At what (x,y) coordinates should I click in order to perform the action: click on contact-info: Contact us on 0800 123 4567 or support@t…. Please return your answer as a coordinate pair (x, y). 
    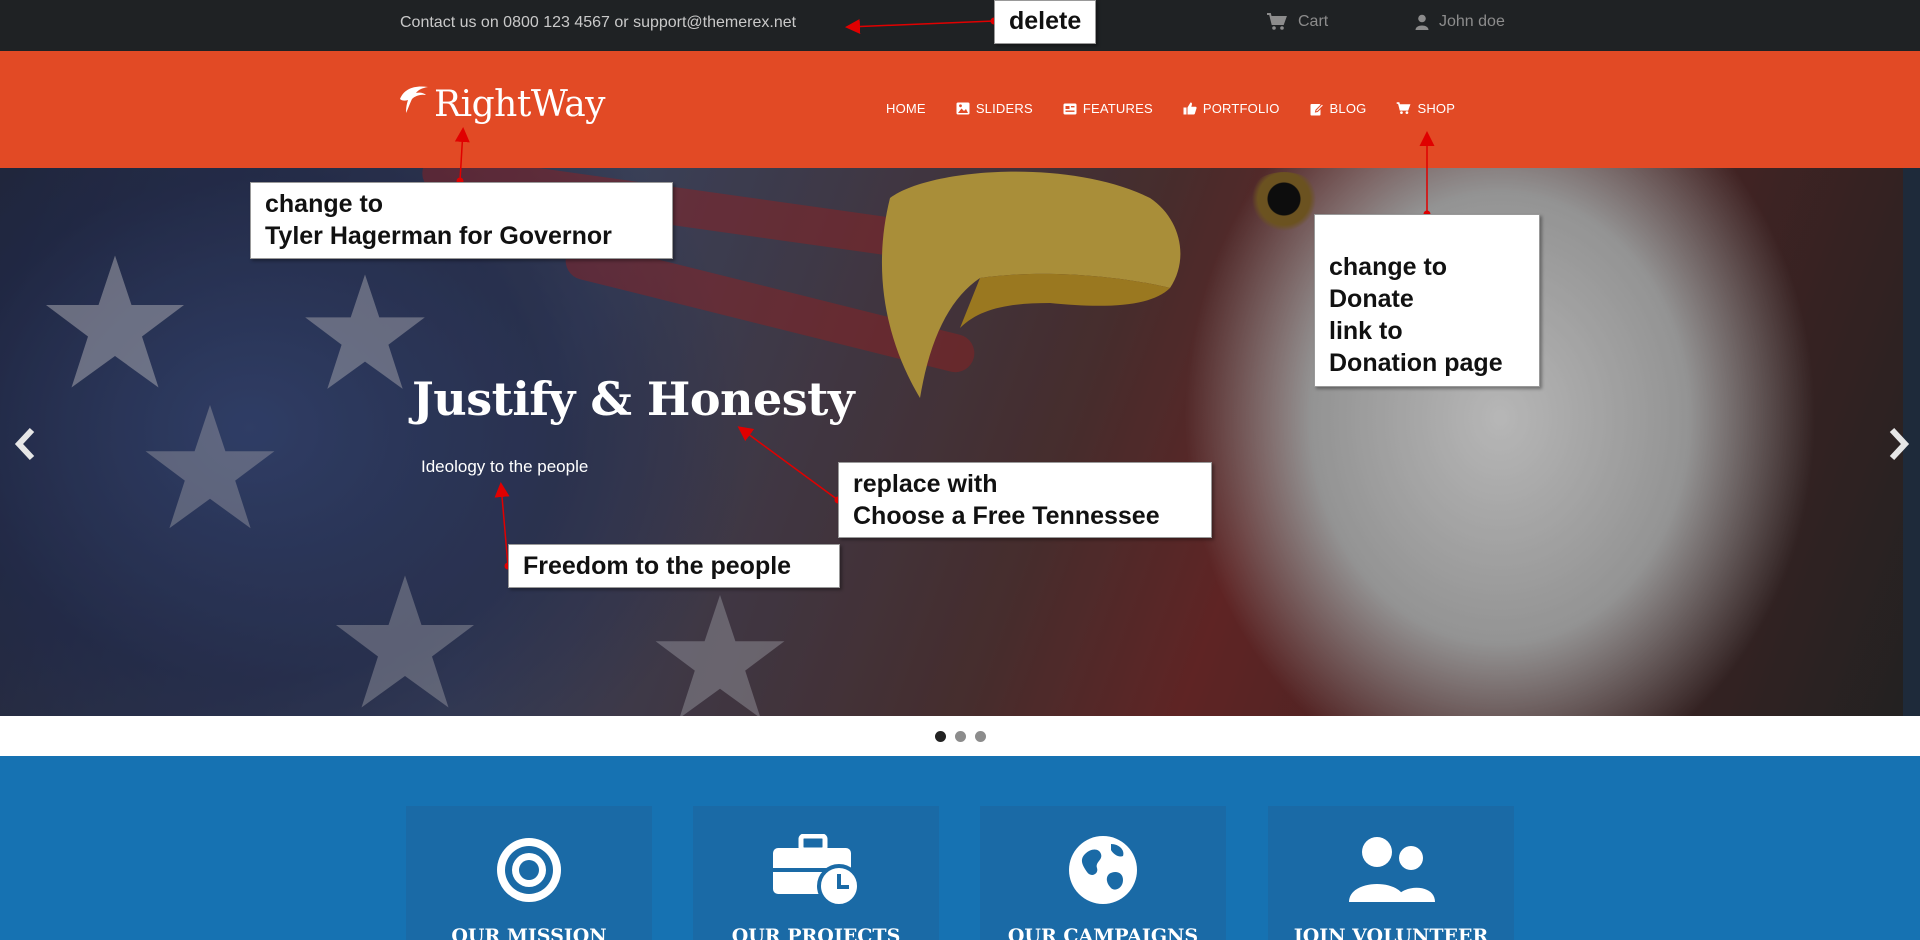
    Looking at the image, I should click on (598, 22).